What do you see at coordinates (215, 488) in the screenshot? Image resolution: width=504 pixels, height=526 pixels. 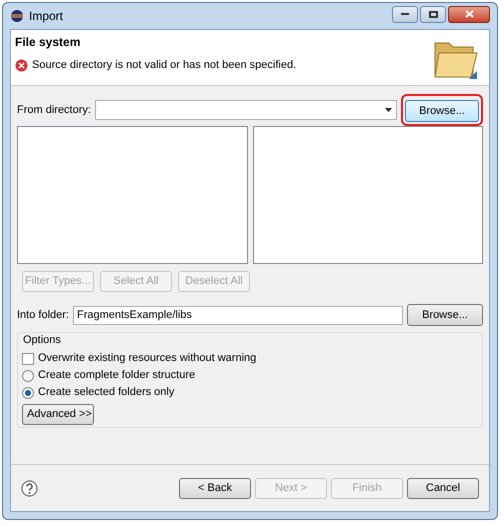 I see `wizard-button: < Back` at bounding box center [215, 488].